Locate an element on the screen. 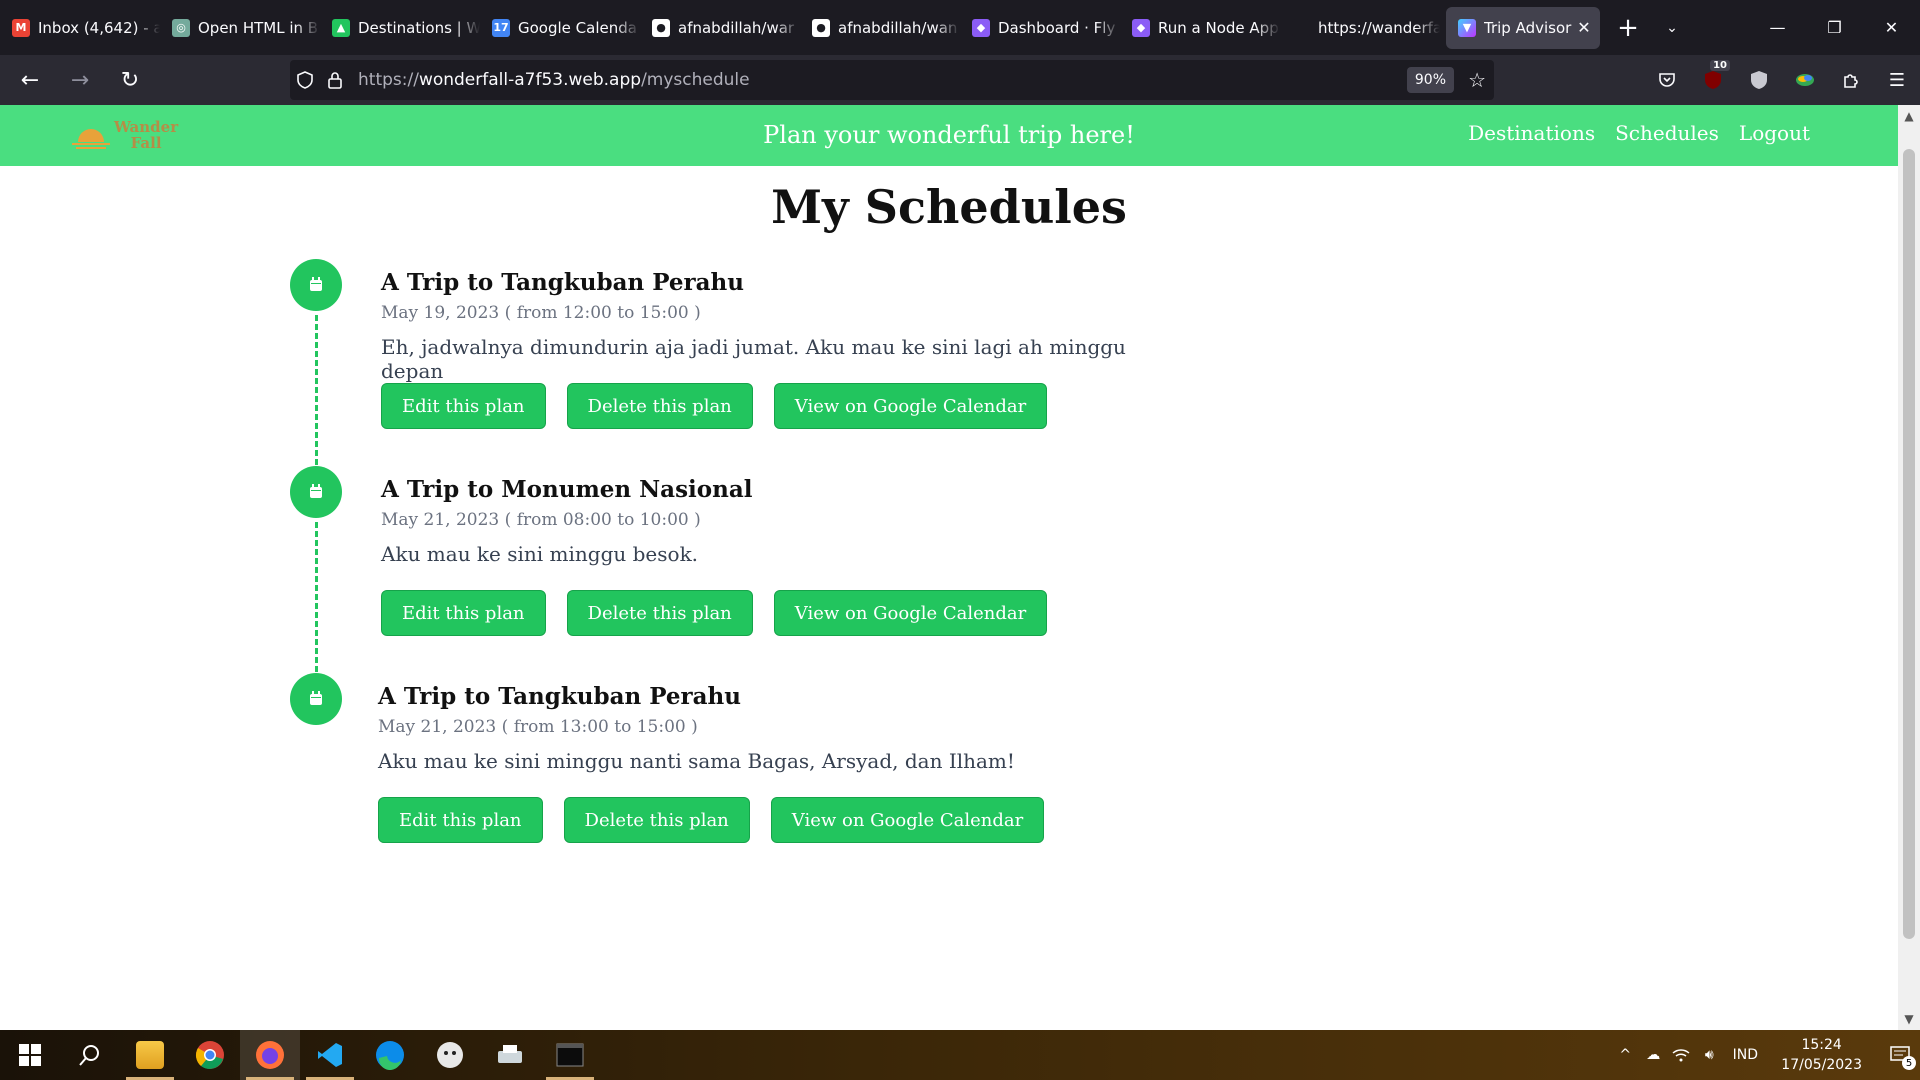  blank-icon is located at coordinates (1301, 27).